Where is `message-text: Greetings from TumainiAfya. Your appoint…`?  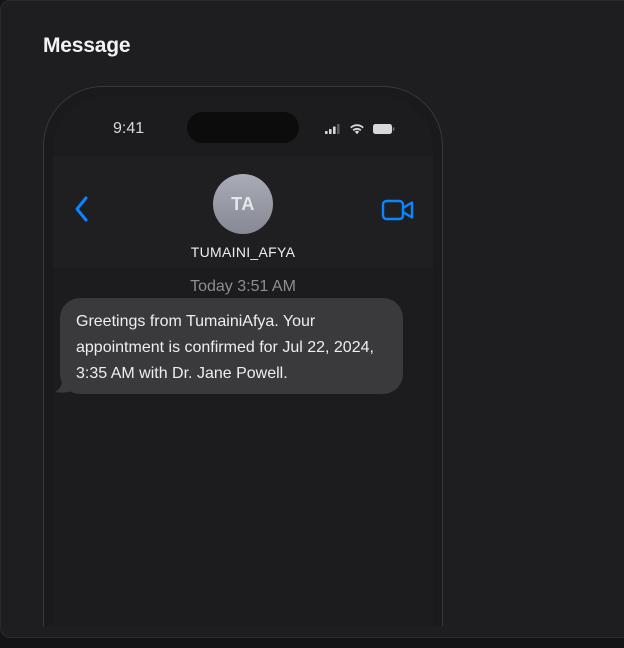 message-text: Greetings from TumainiAfya. Your appoint… is located at coordinates (225, 347).